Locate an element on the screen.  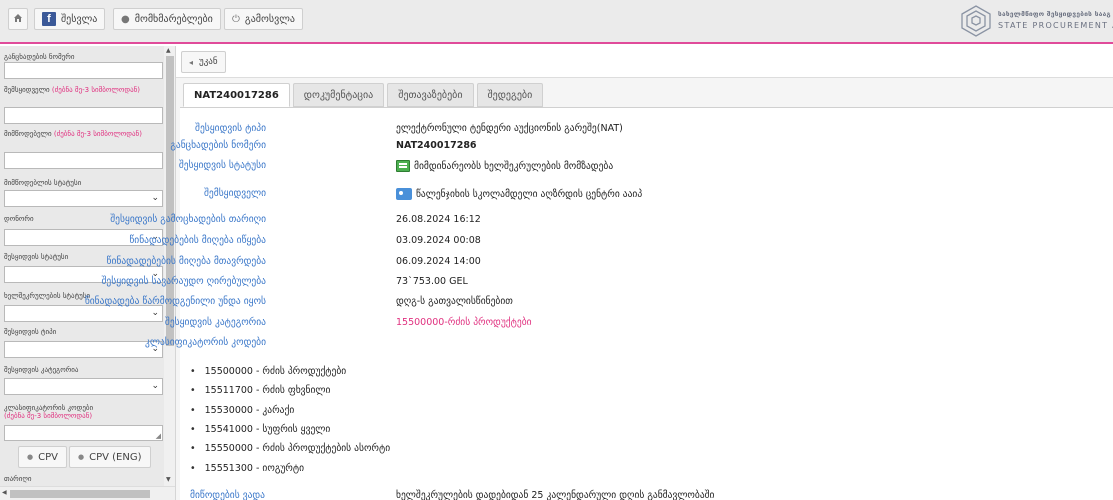
list-item: 15530000 - კარაქი is located at coordinates (290, 410).